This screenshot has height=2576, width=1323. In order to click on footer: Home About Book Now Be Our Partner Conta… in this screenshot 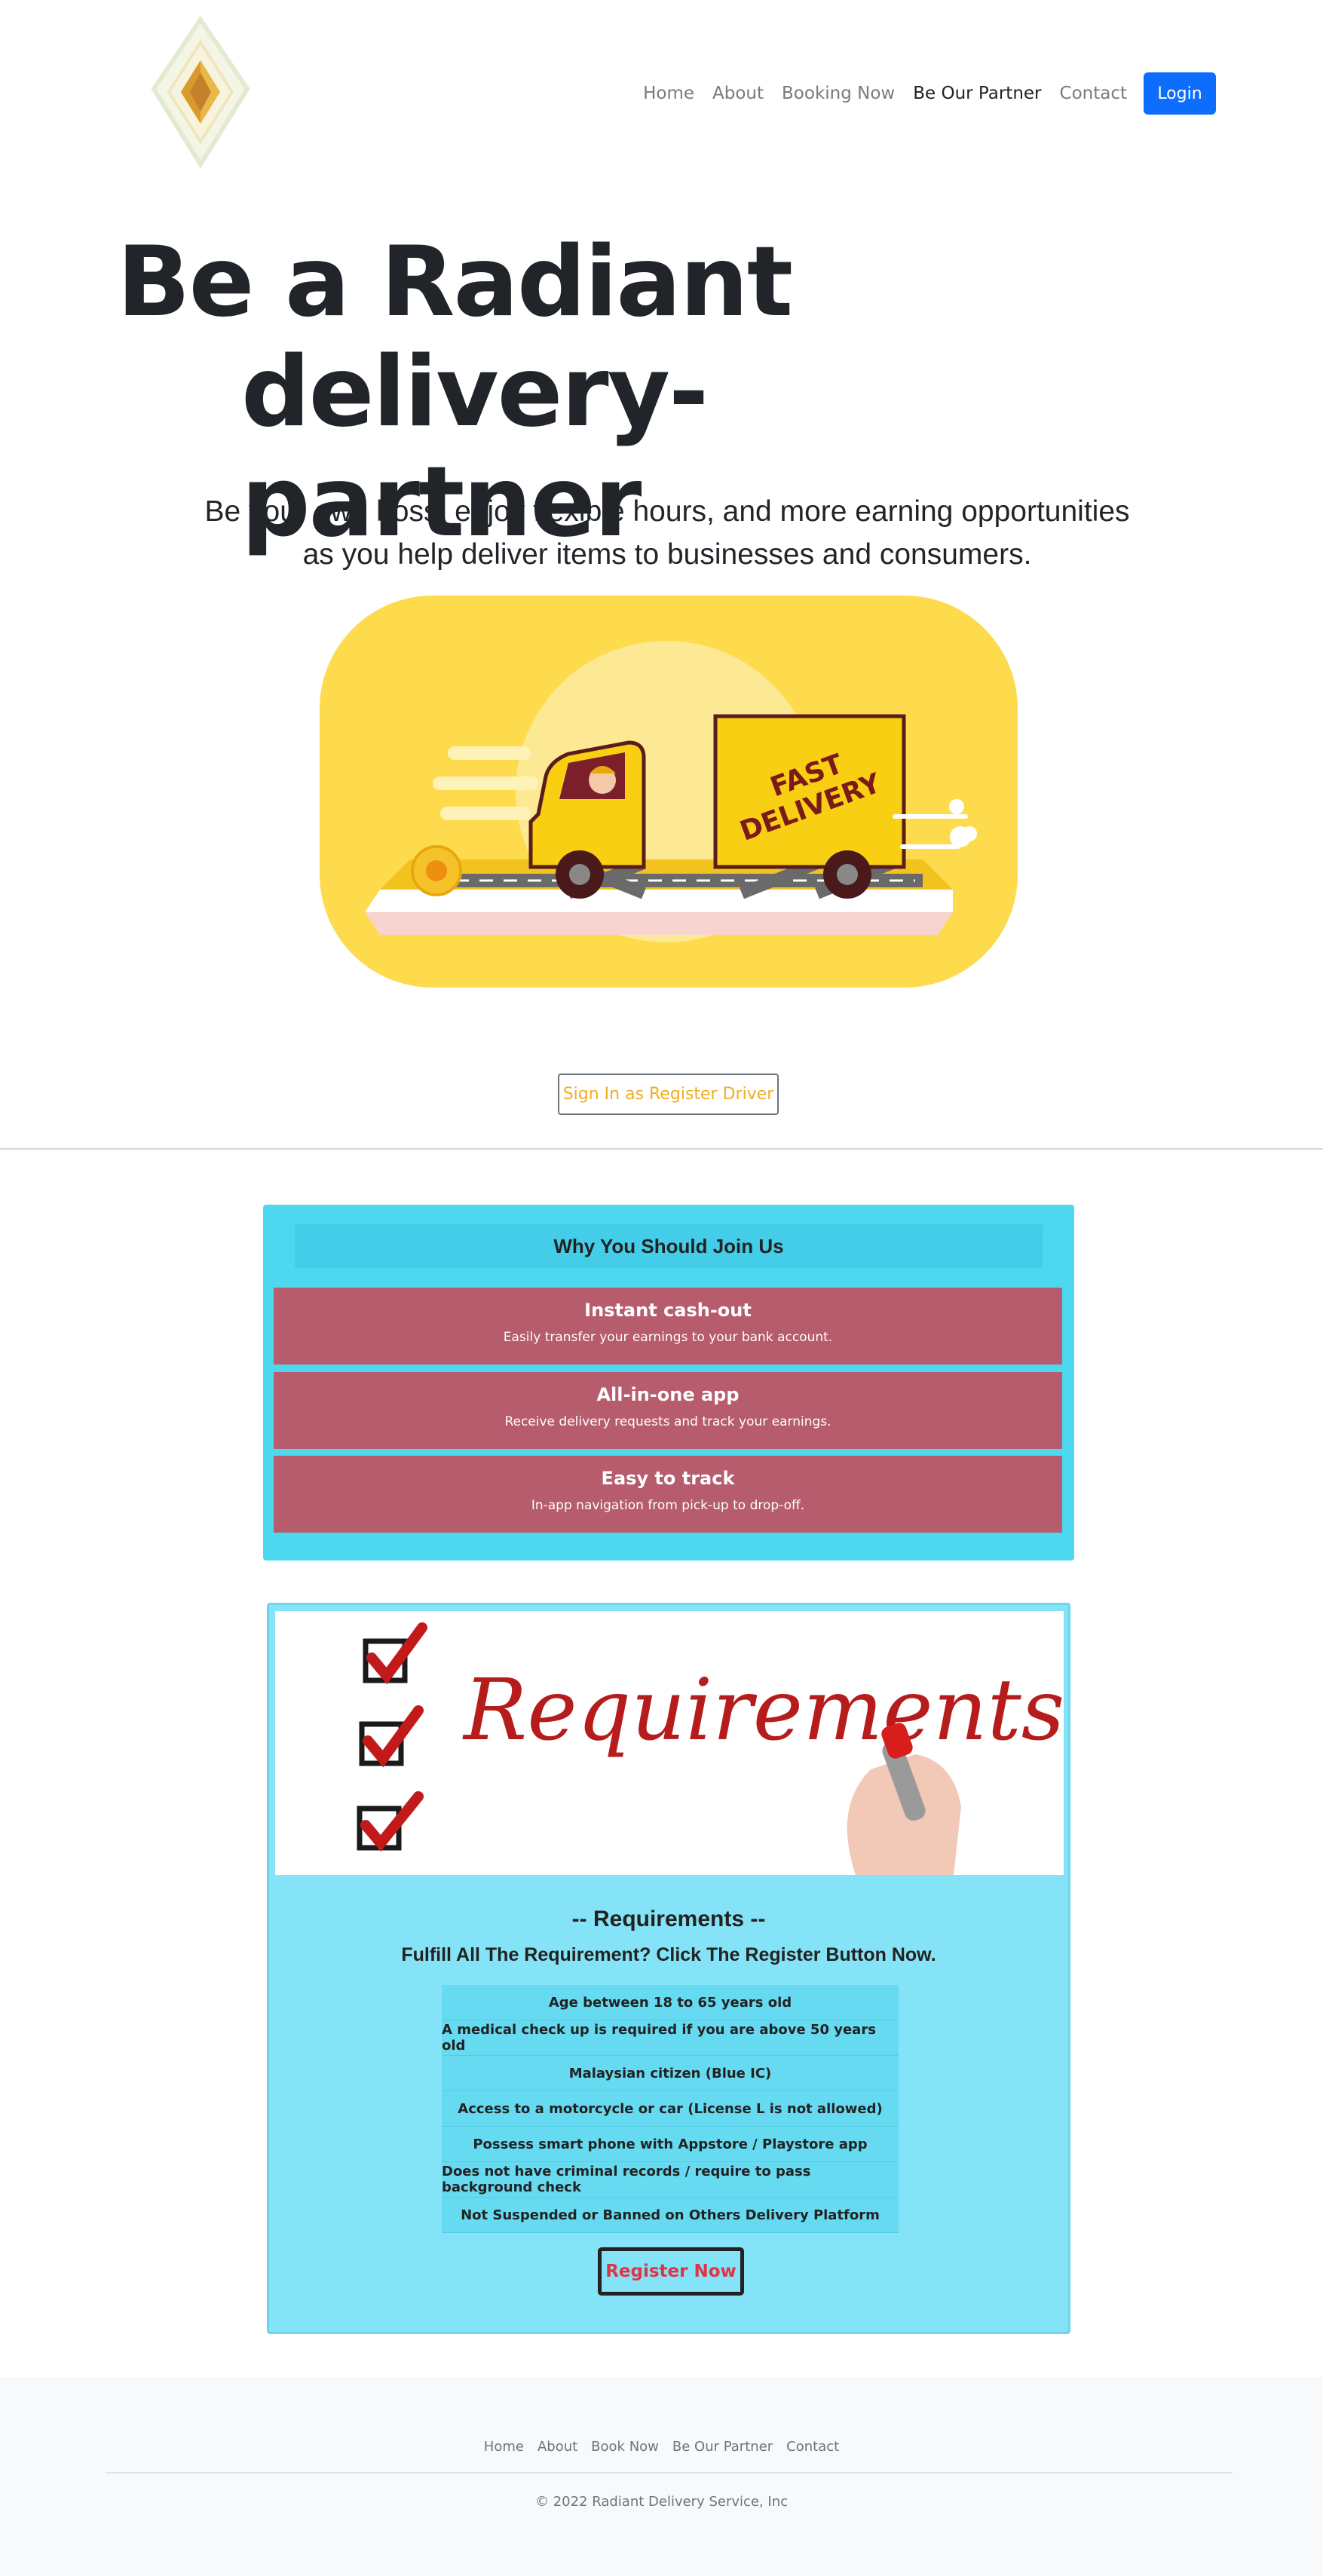, I will do `click(661, 2476)`.